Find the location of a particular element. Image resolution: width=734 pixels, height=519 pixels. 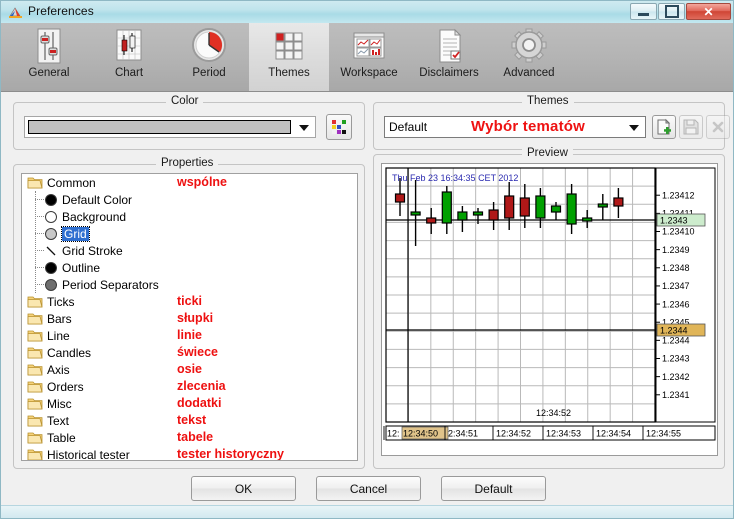

palette-button is located at coordinates (339, 127).